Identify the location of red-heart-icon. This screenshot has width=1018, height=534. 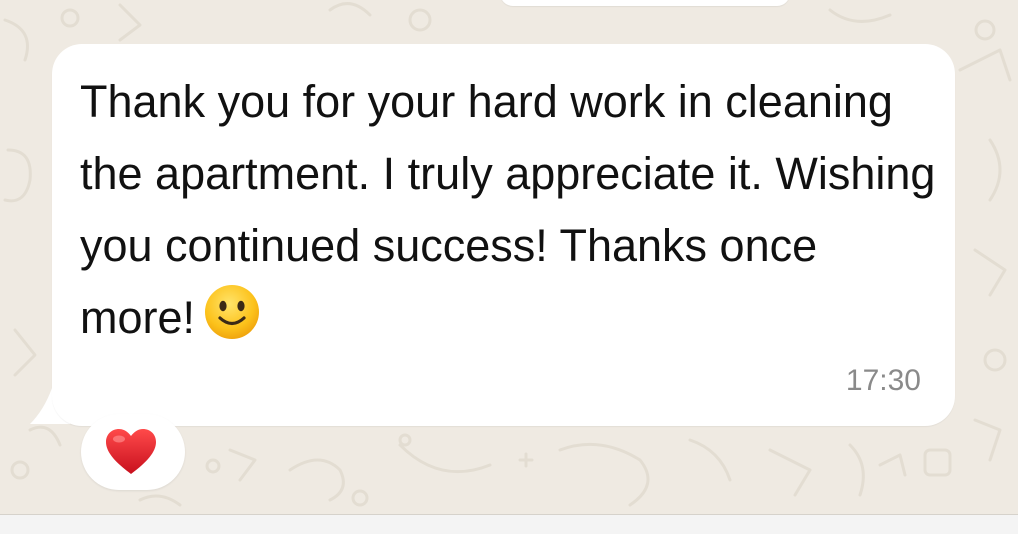
(131, 451).